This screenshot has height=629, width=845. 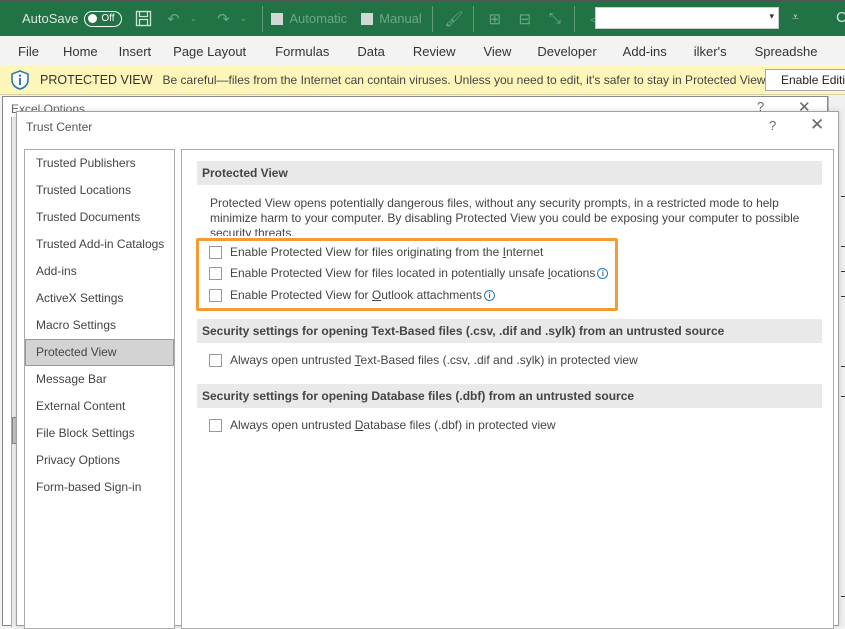 I want to click on nav-form-based-sign-in: Form-based Sign-in, so click(x=99, y=487).